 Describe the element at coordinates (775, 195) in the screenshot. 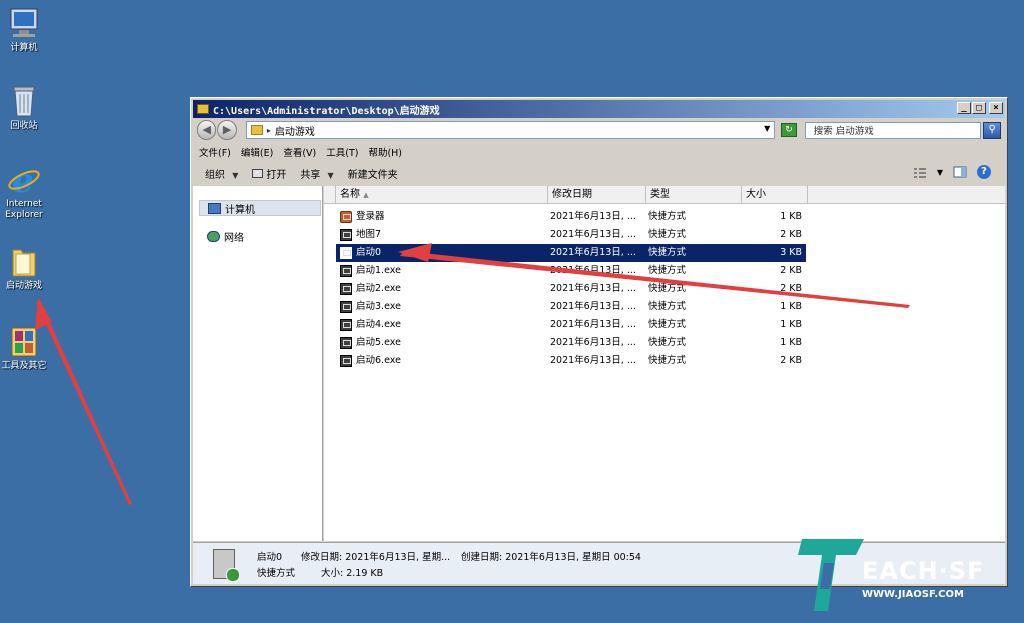

I see `column-header-size: 大小` at that location.